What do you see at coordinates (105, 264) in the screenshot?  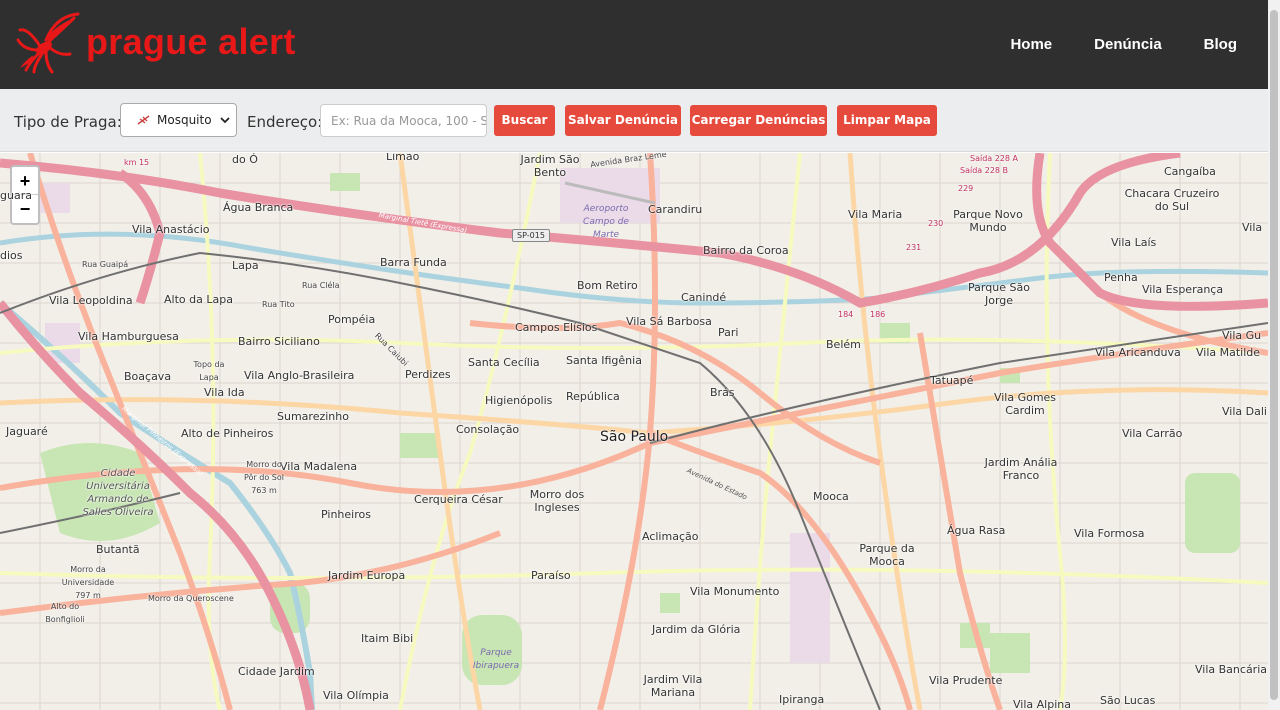 I see `map-road-label: Rua Guaipá` at bounding box center [105, 264].